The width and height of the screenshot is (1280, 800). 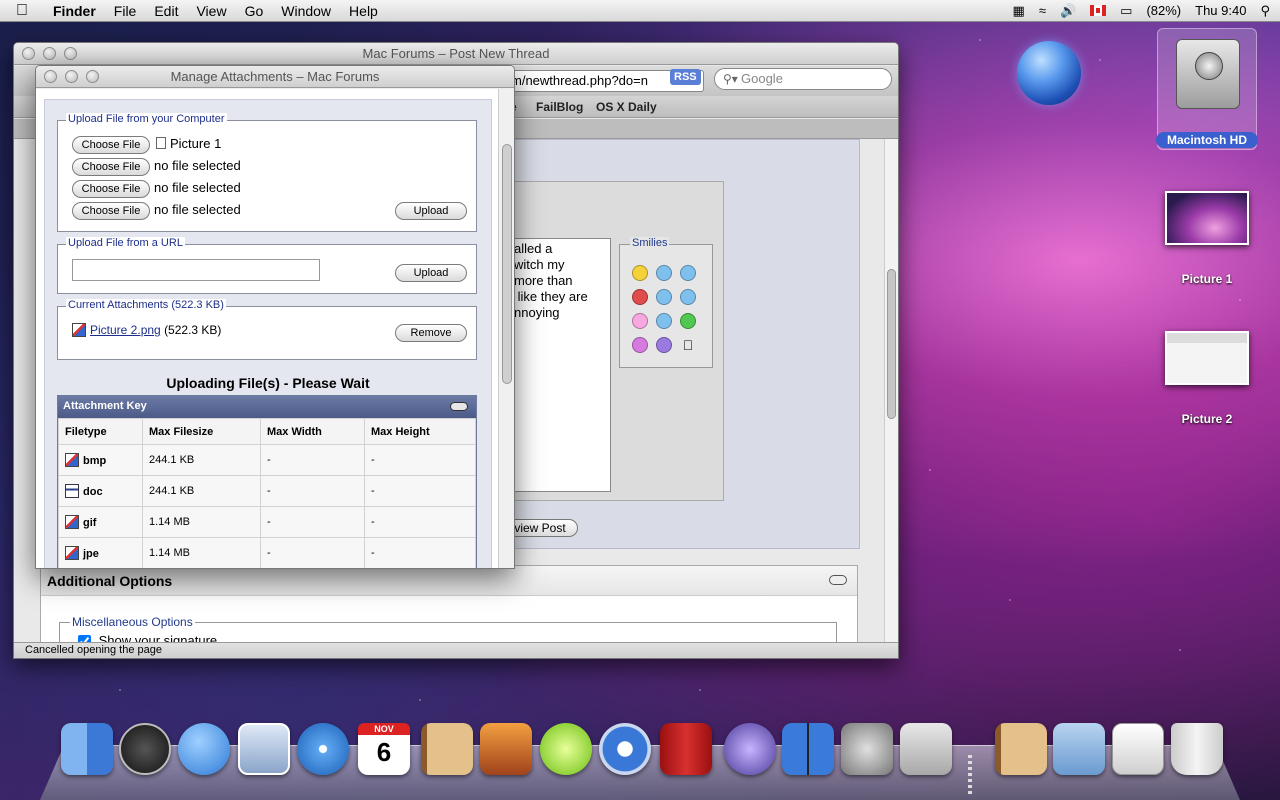 What do you see at coordinates (1098, 10) in the screenshot?
I see `input-menu-flag-icon` at bounding box center [1098, 10].